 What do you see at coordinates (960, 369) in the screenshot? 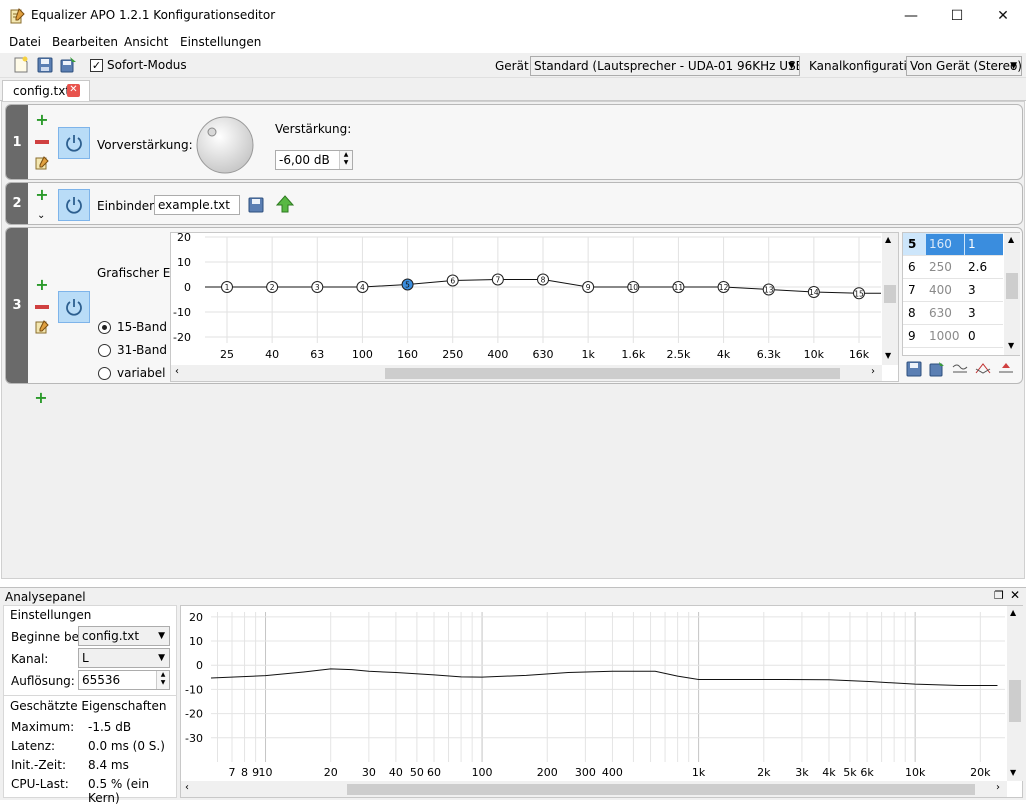
I see `flatten-curve-icon` at bounding box center [960, 369].